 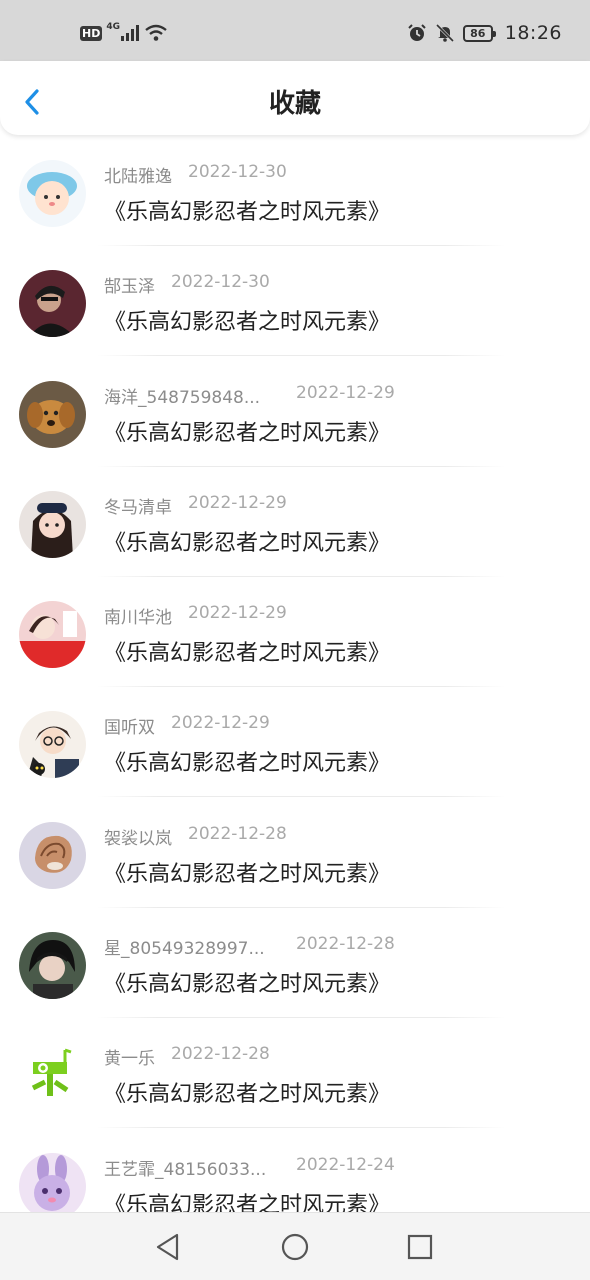 I want to click on user-line: 南川华池 2022-12-29, so click(x=195, y=615).